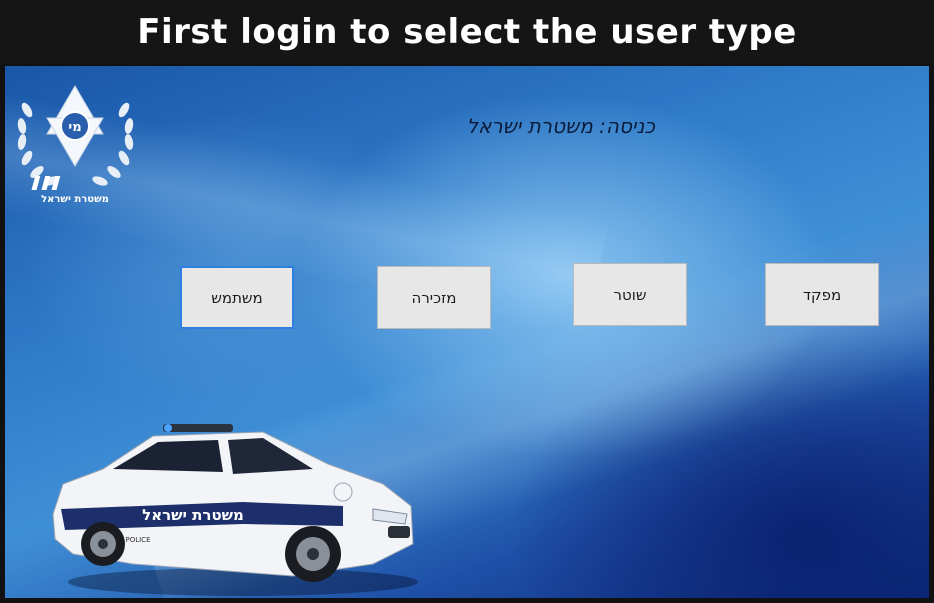 Image resolution: width=934 pixels, height=603 pixels. What do you see at coordinates (630, 294) in the screenshot?
I see `role-button-officer: שוטר` at bounding box center [630, 294].